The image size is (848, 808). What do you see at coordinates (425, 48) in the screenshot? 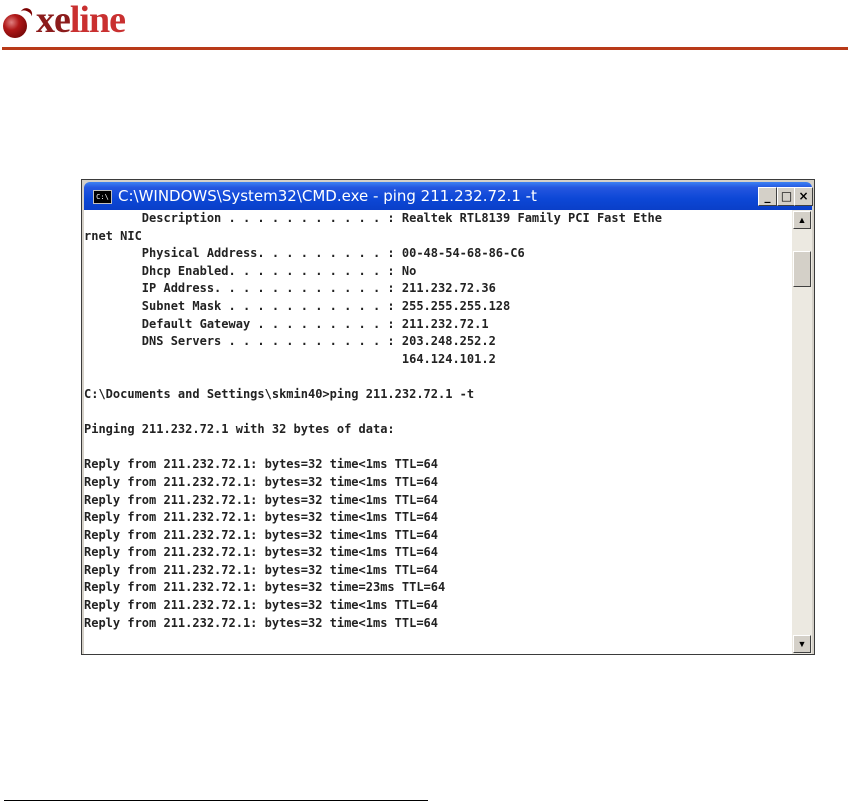
I see `header-divider` at bounding box center [425, 48].